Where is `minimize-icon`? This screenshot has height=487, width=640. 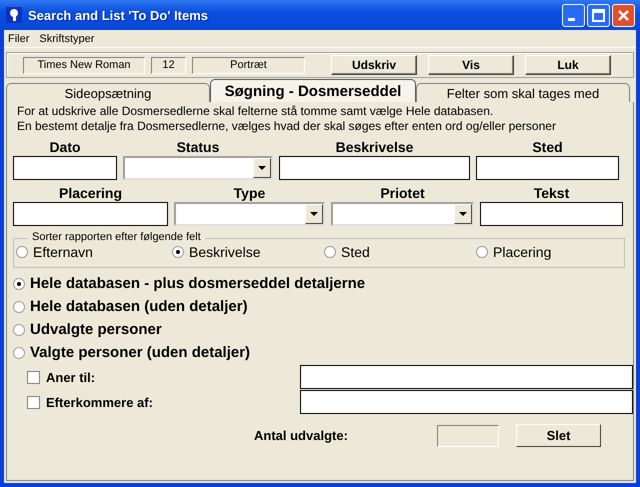 minimize-icon is located at coordinates (571, 19).